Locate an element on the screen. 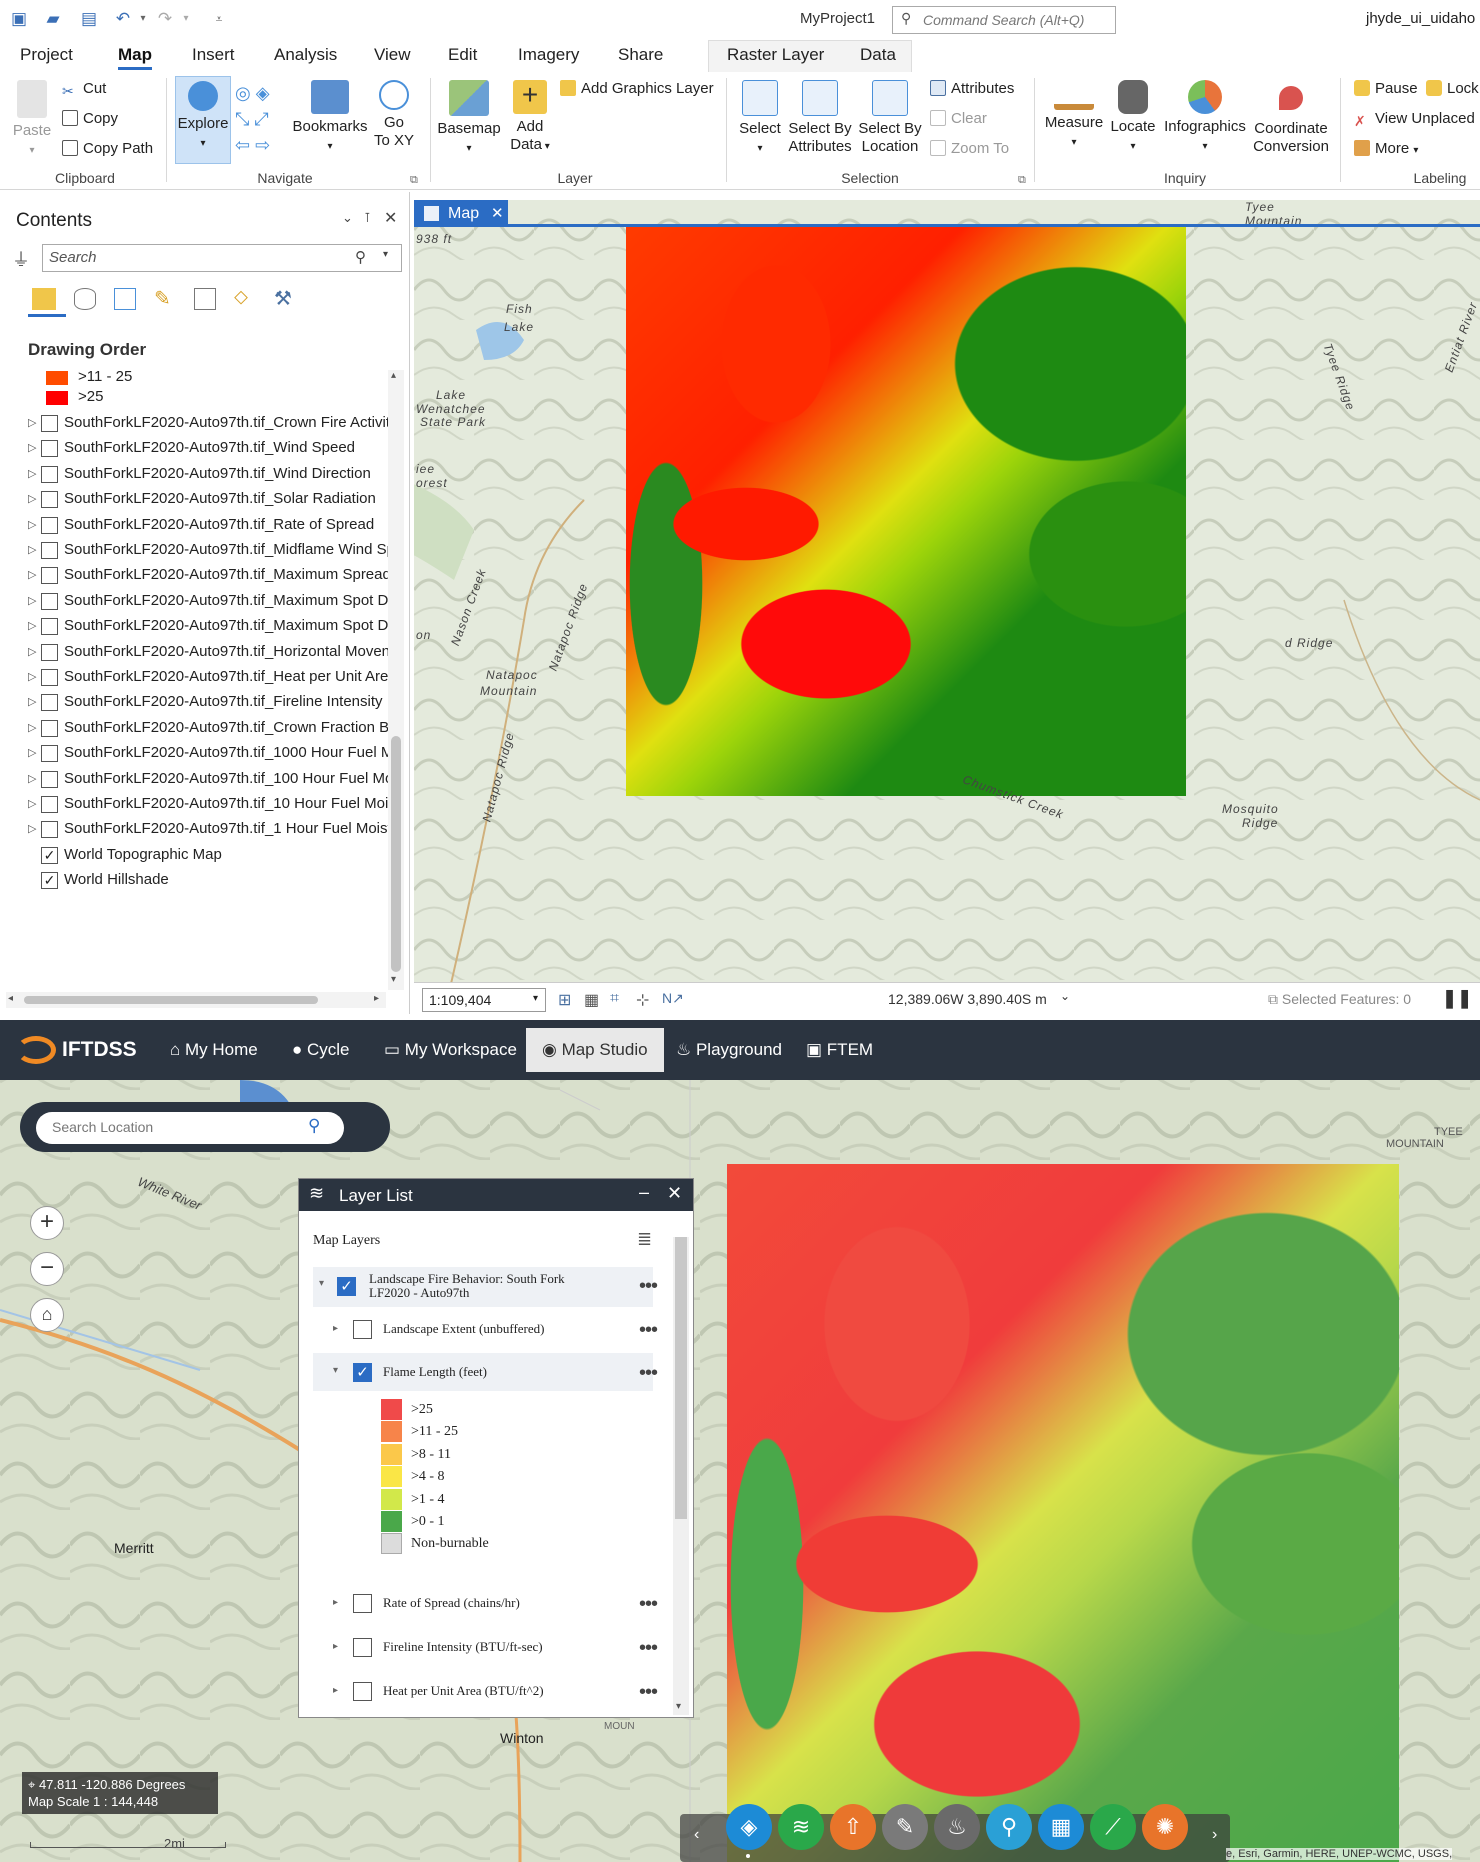 The height and width of the screenshot is (1862, 1480). layer-item: ✓ World Hillshade is located at coordinates (208, 882).